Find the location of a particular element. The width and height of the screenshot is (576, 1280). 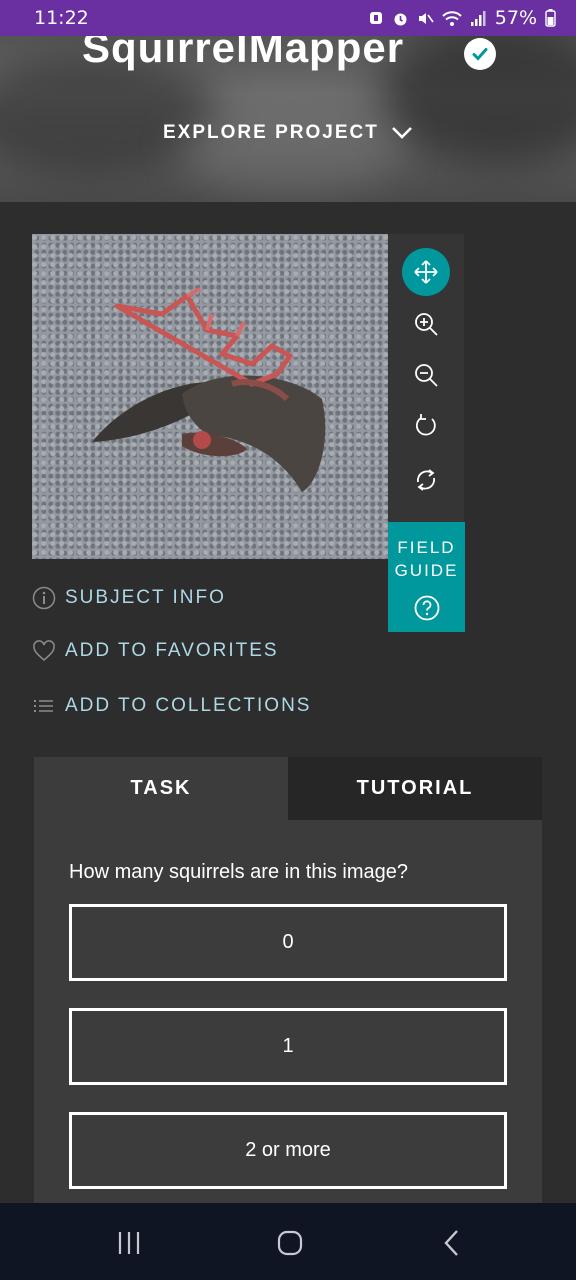

verified-badge-icon is located at coordinates (480, 54).